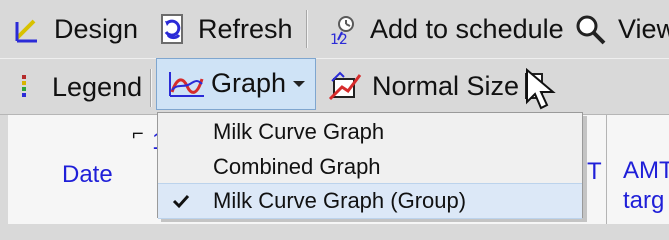 This screenshot has width=669, height=240. What do you see at coordinates (643, 28) in the screenshot?
I see `view-label: View` at bounding box center [643, 28].